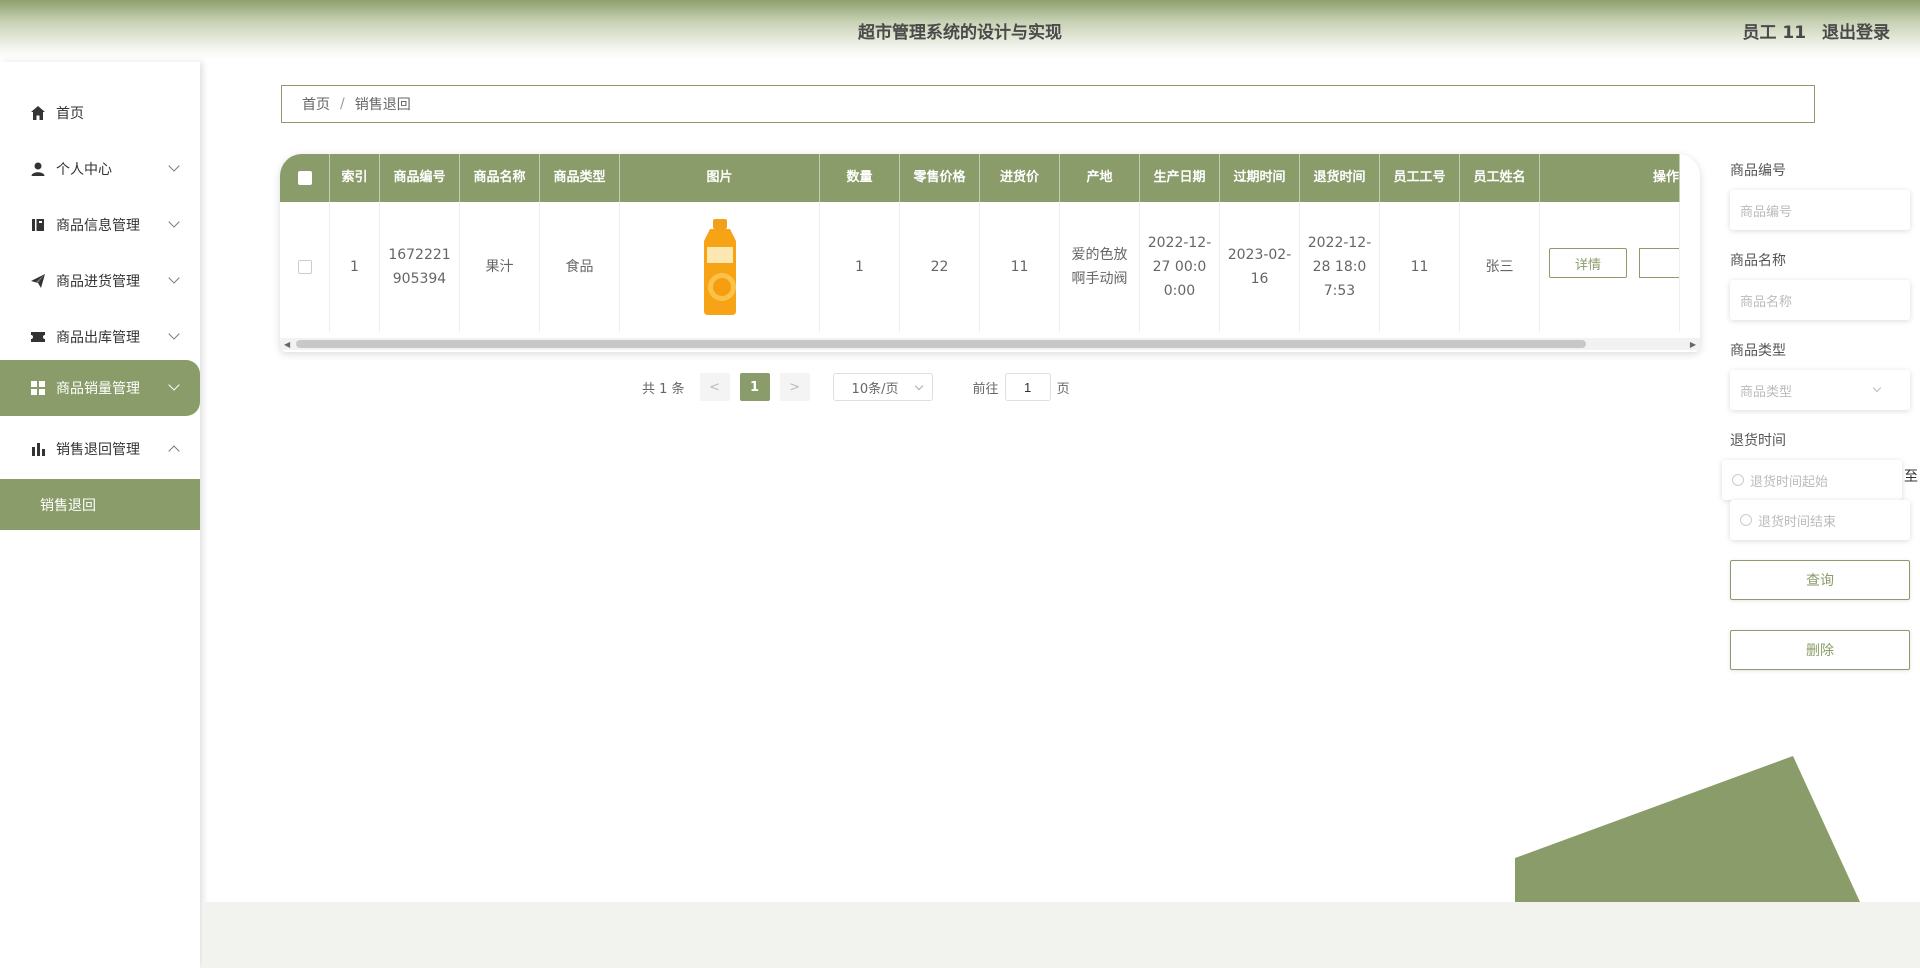  What do you see at coordinates (100, 113) in the screenshot?
I see `sidebar-item-home: 首页` at bounding box center [100, 113].